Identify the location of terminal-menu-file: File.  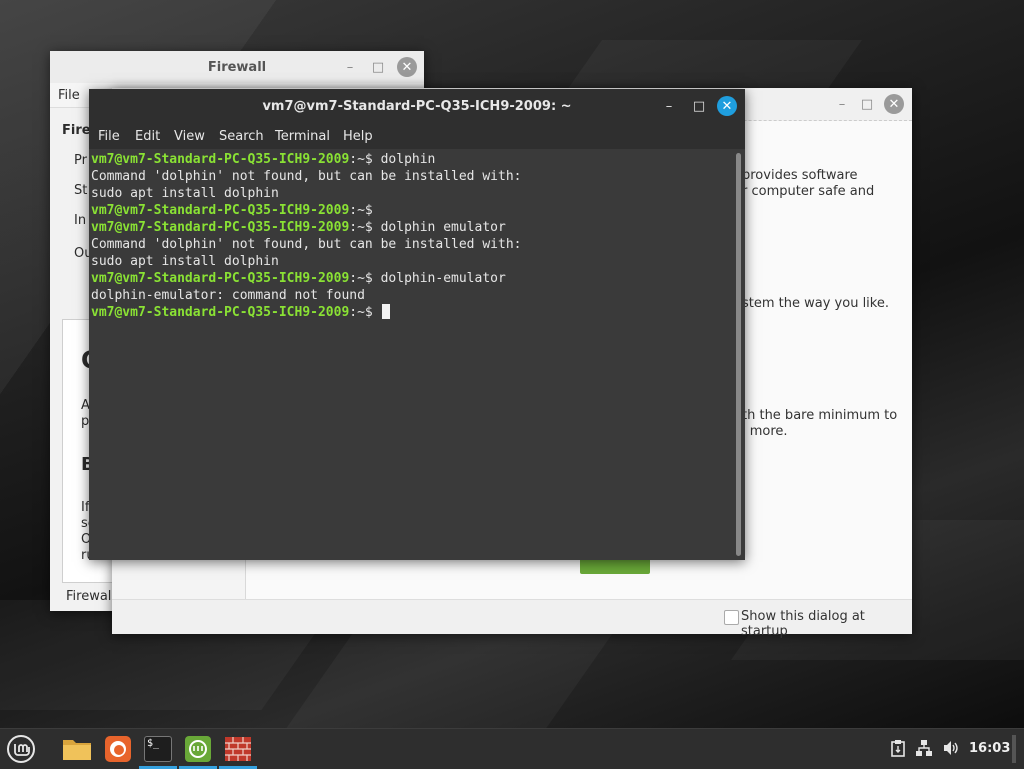
(109, 136).